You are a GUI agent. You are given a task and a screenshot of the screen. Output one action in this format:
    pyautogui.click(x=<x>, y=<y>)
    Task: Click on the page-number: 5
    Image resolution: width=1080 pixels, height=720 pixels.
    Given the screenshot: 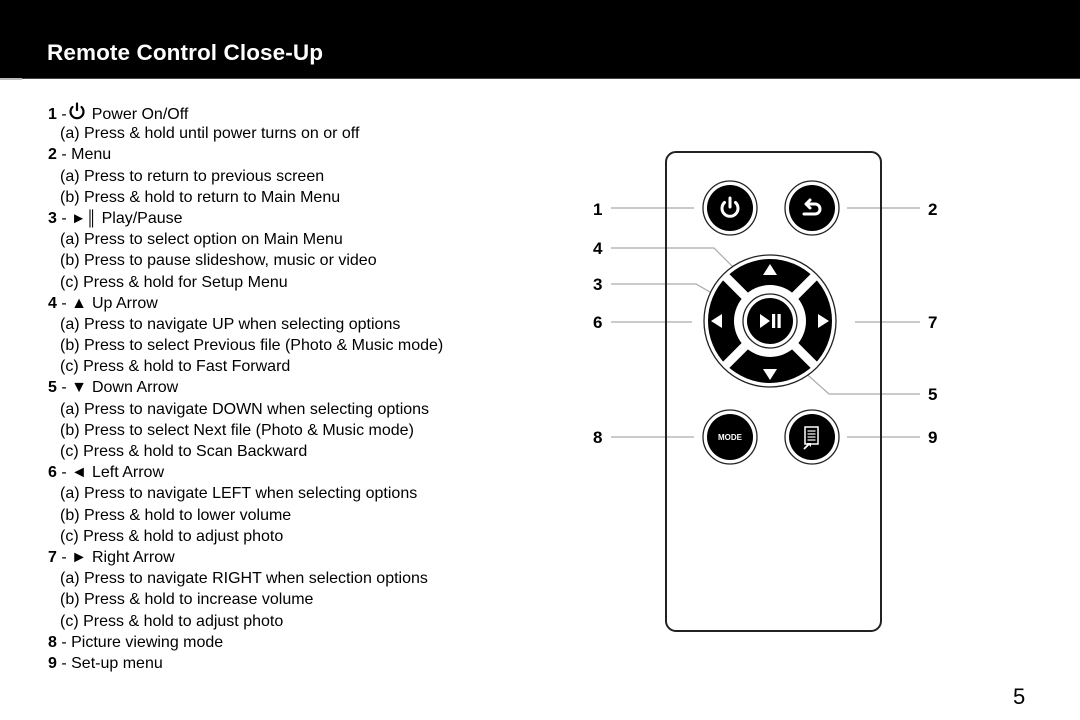 What is the action you would take?
    pyautogui.click(x=1019, y=696)
    